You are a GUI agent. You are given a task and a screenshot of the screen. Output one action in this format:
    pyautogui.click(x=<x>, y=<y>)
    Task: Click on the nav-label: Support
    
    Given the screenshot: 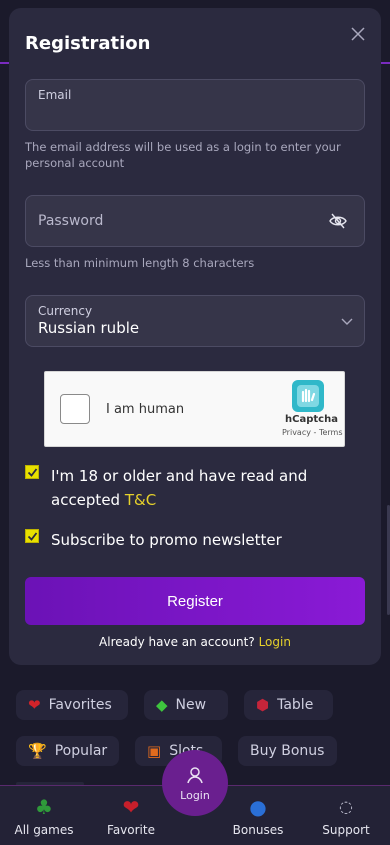 What is the action you would take?
    pyautogui.click(x=346, y=830)
    